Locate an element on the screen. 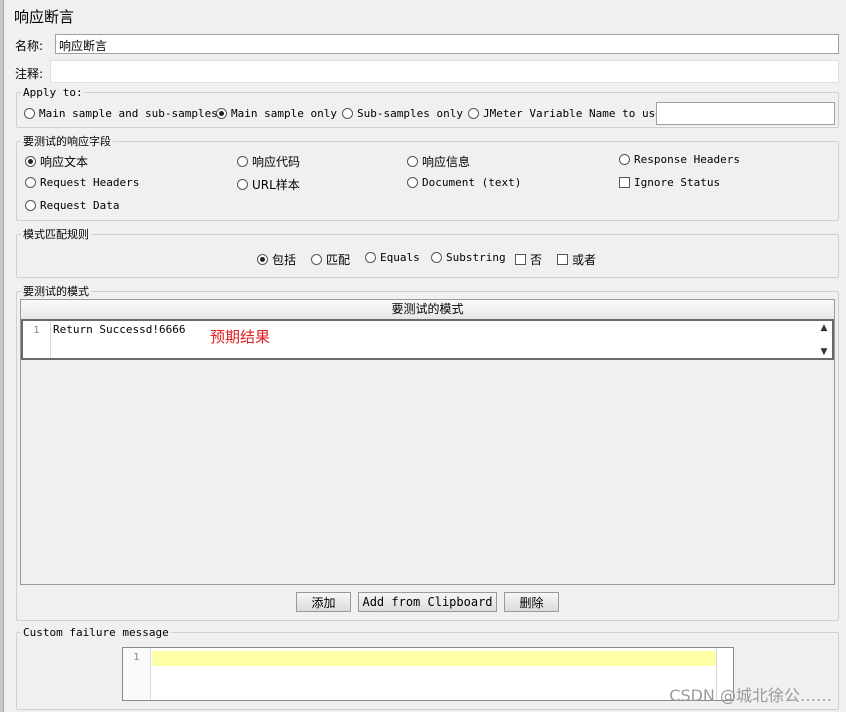 The width and height of the screenshot is (846, 712). field-option-label: 响应信息 is located at coordinates (446, 162).